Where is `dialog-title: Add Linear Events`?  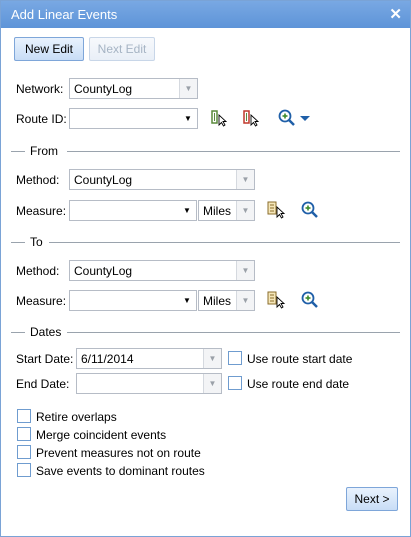 dialog-title: Add Linear Events is located at coordinates (64, 14).